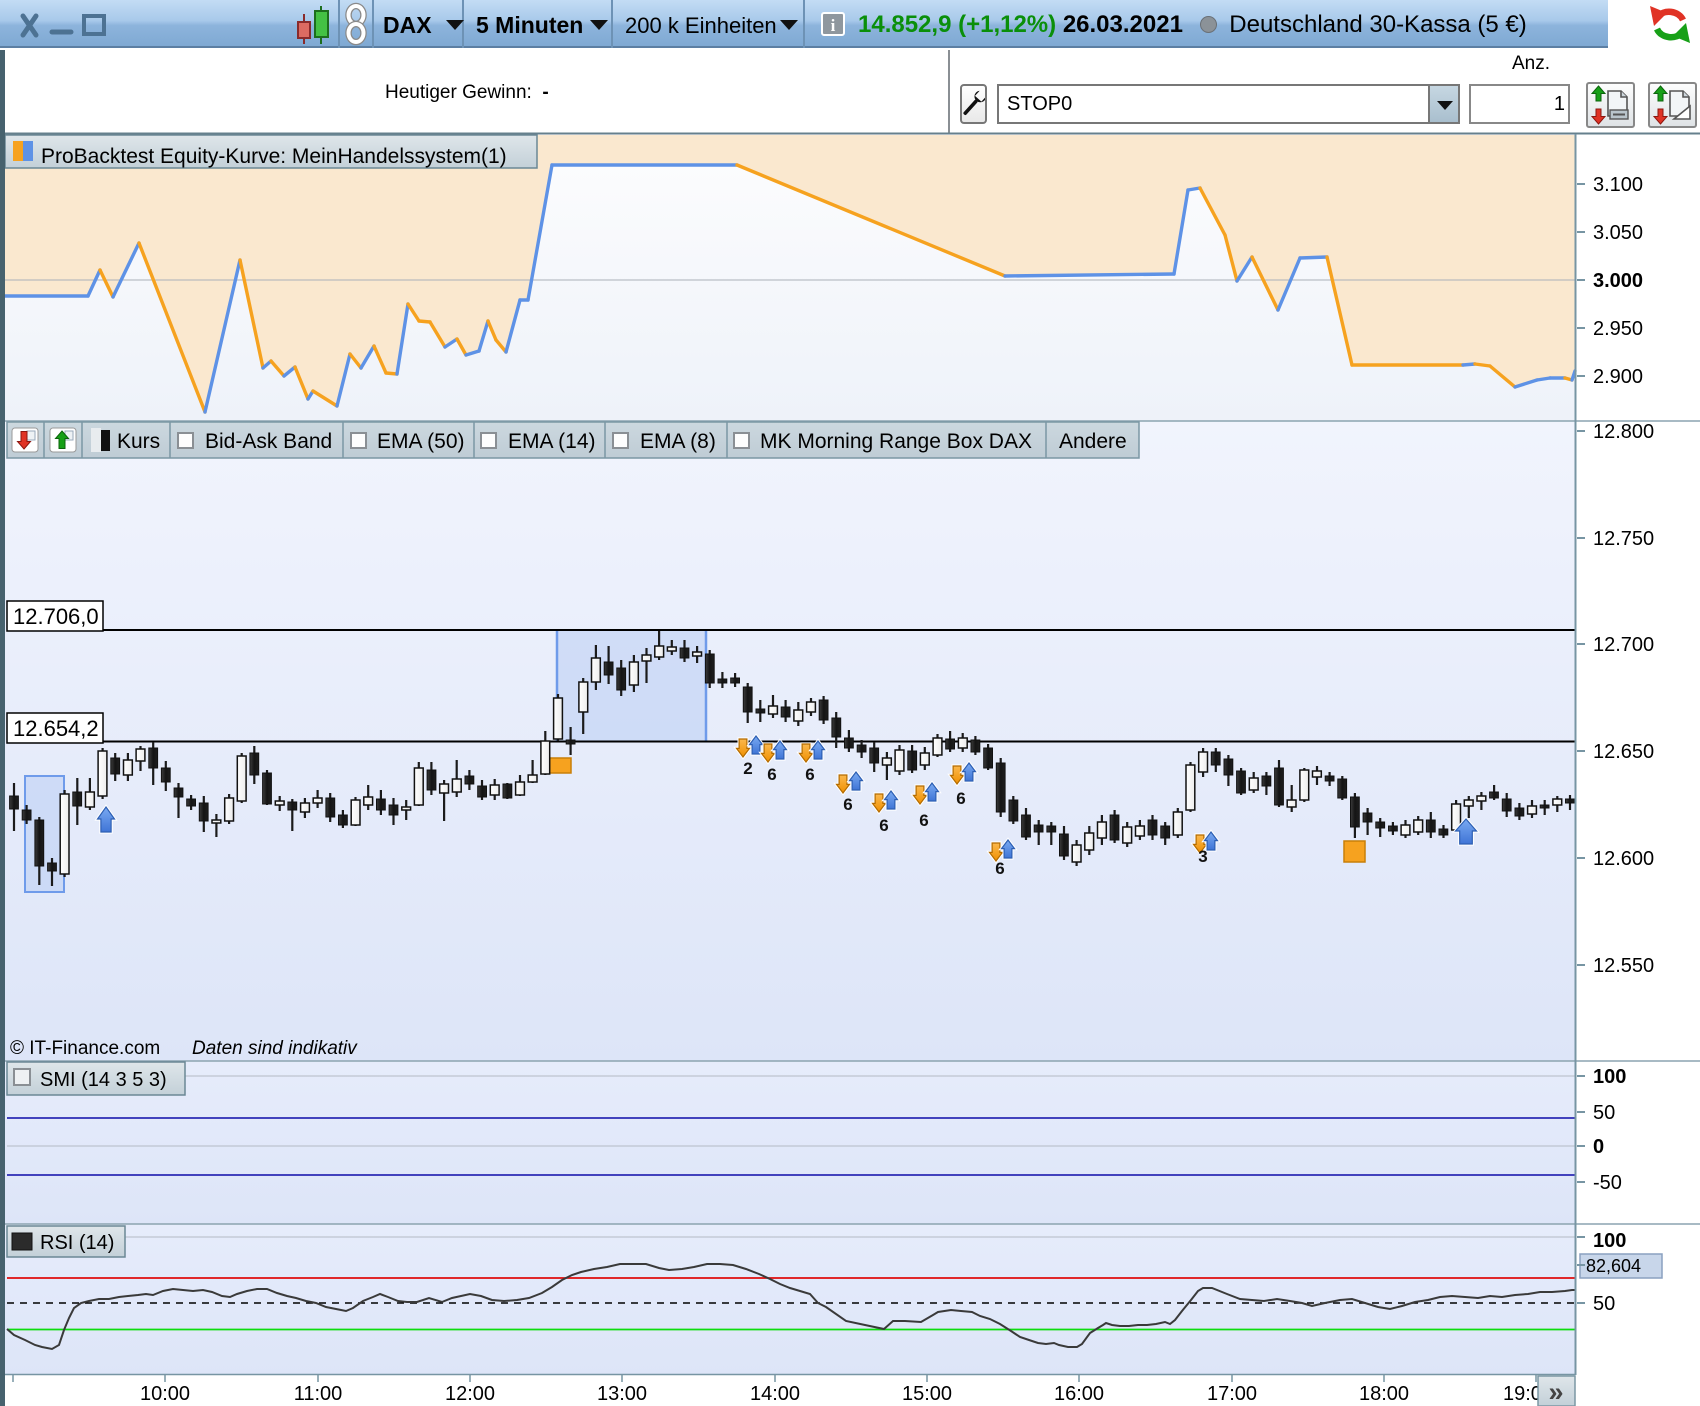 Image resolution: width=1700 pixels, height=1406 pixels. What do you see at coordinates (747, 768) in the screenshot?
I see `svg-text: 2` at bounding box center [747, 768].